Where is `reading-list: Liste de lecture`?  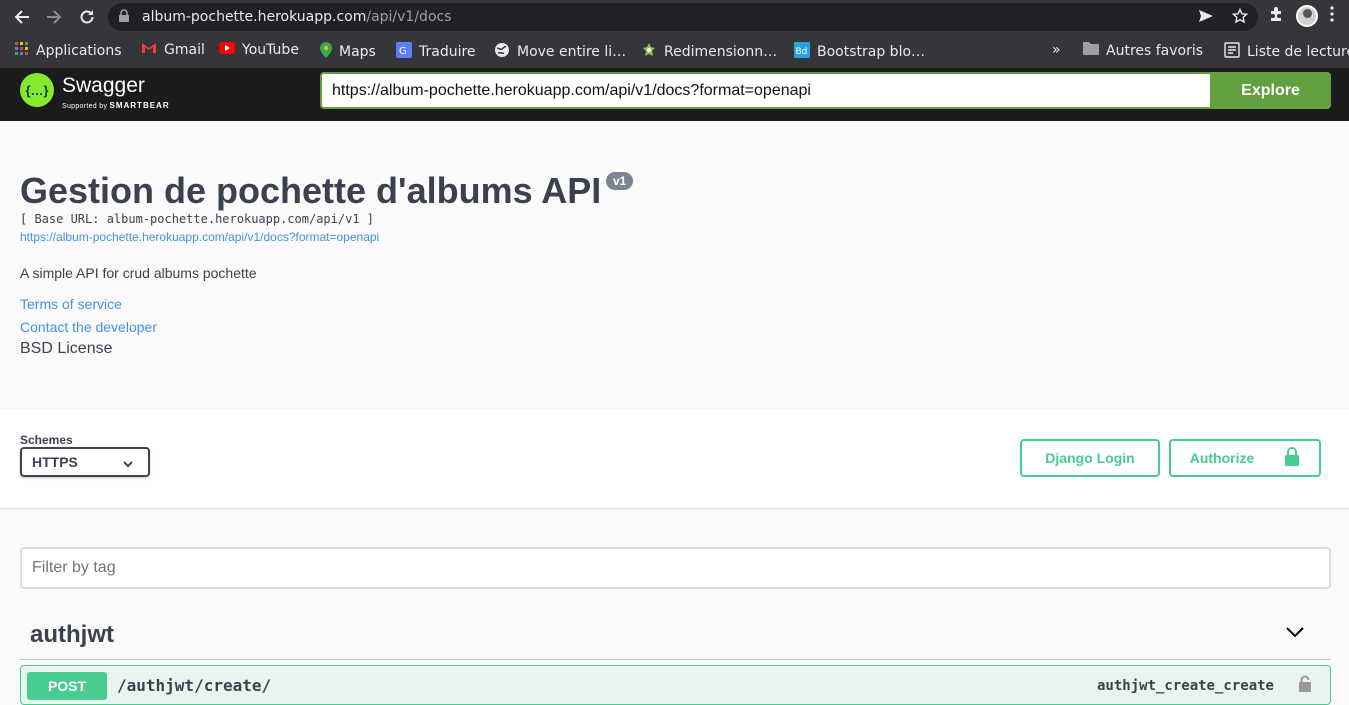 reading-list: Liste de lecture is located at coordinates (1286, 52).